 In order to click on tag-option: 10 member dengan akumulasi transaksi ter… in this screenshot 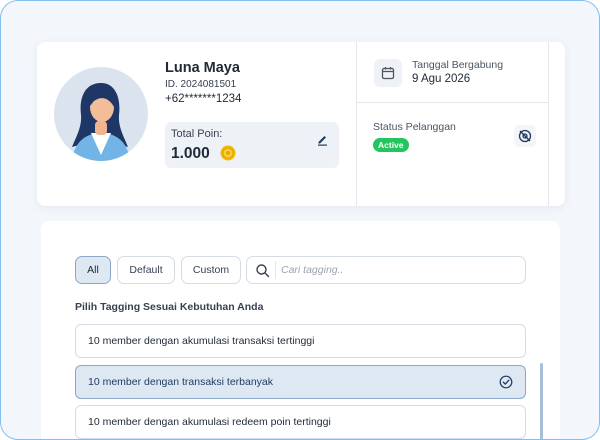, I will do `click(300, 341)`.